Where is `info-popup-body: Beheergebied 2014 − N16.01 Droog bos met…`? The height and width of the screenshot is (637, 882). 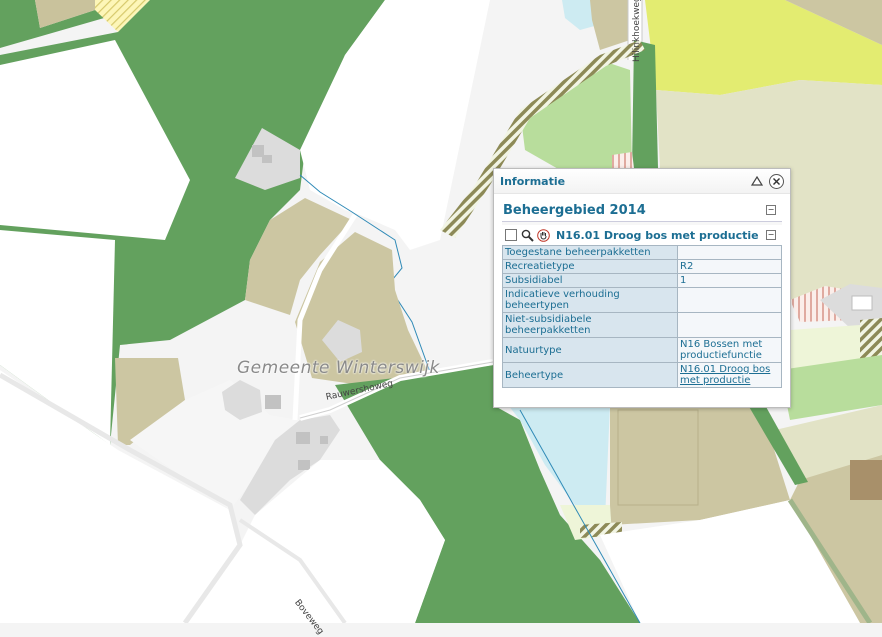
info-popup-body: Beheergebied 2014 − N16.01 Droog bos met… is located at coordinates (642, 293).